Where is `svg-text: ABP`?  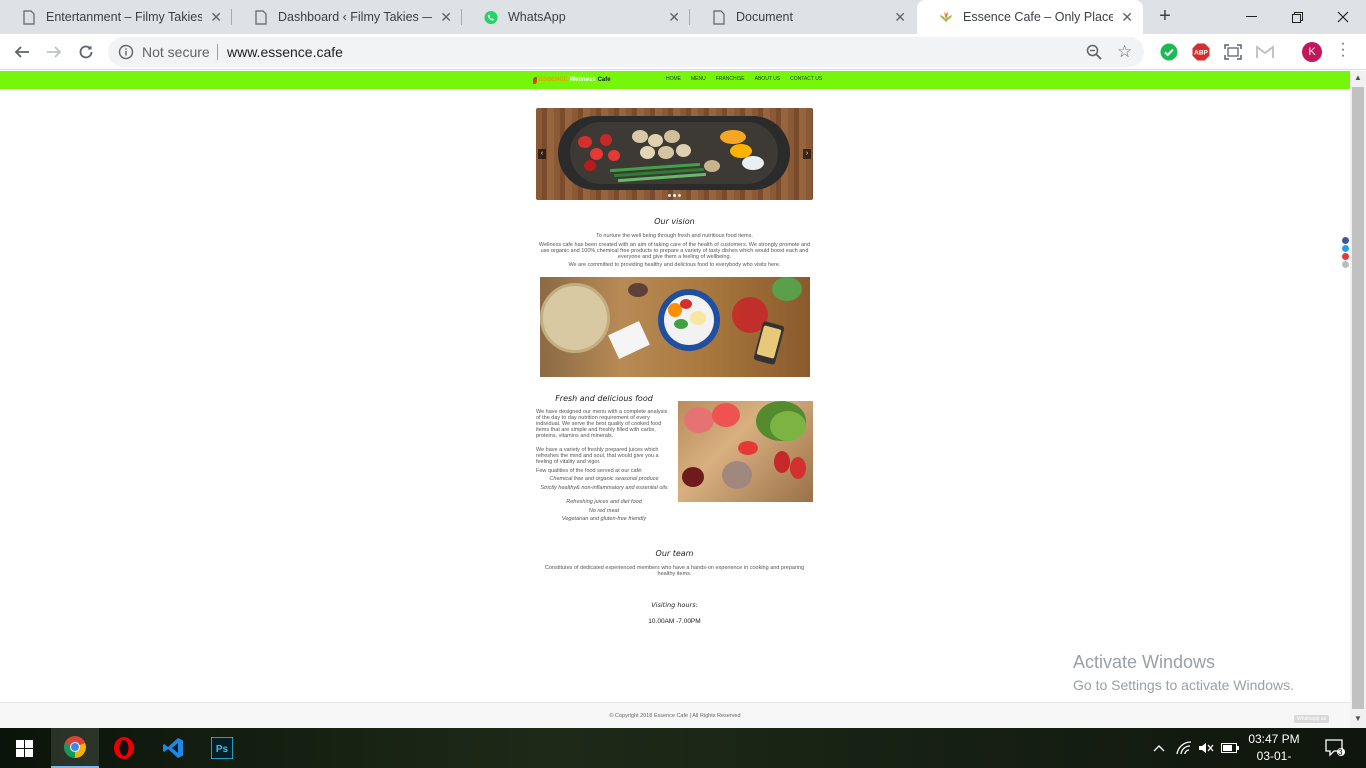 svg-text: ABP is located at coordinates (1201, 53).